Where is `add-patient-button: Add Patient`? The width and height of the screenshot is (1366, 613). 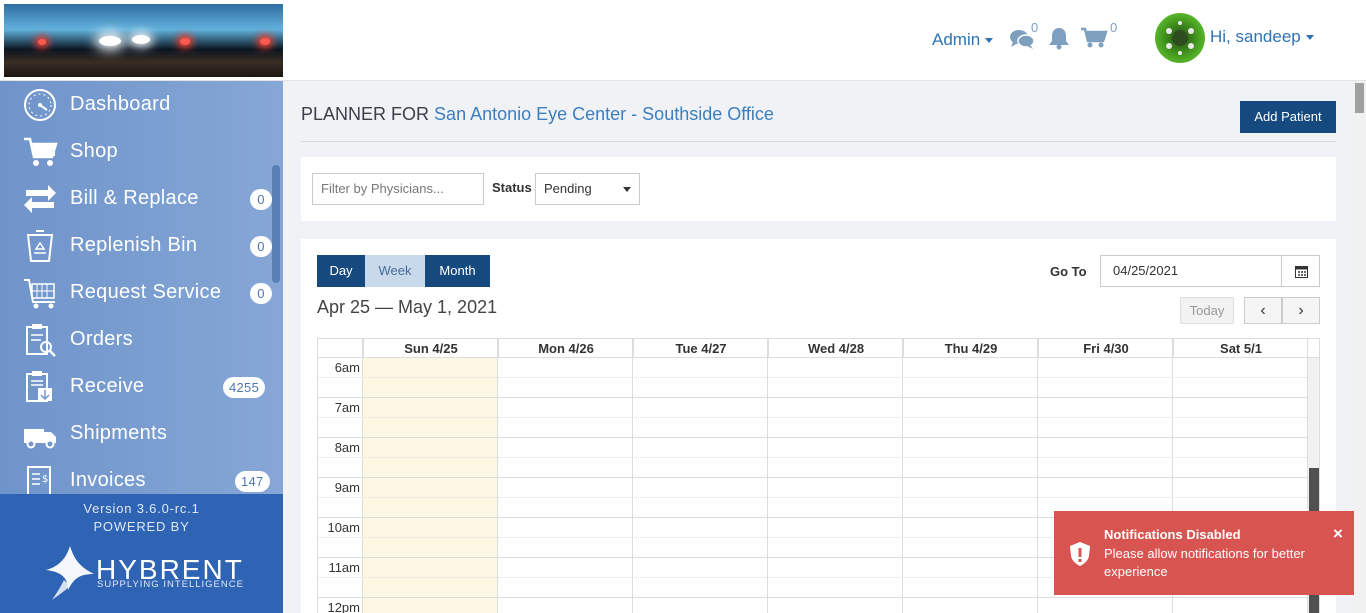
add-patient-button: Add Patient is located at coordinates (1288, 117).